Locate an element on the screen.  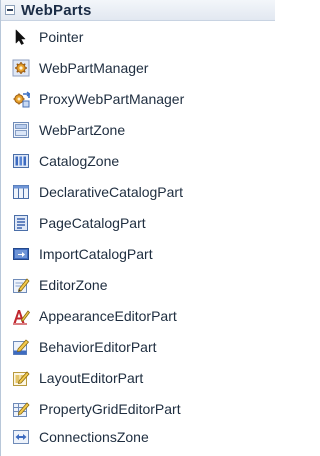
toolbox-item-label: AppearanceEditorPart is located at coordinates (108, 315).